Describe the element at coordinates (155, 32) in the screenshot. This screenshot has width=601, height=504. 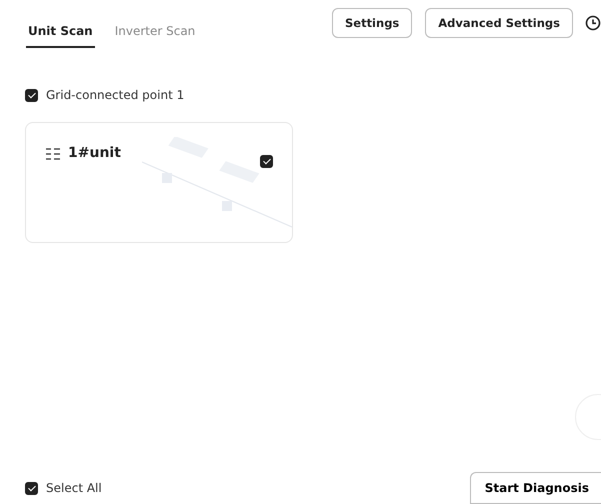
I see `tab: Inverter Scan` at that location.